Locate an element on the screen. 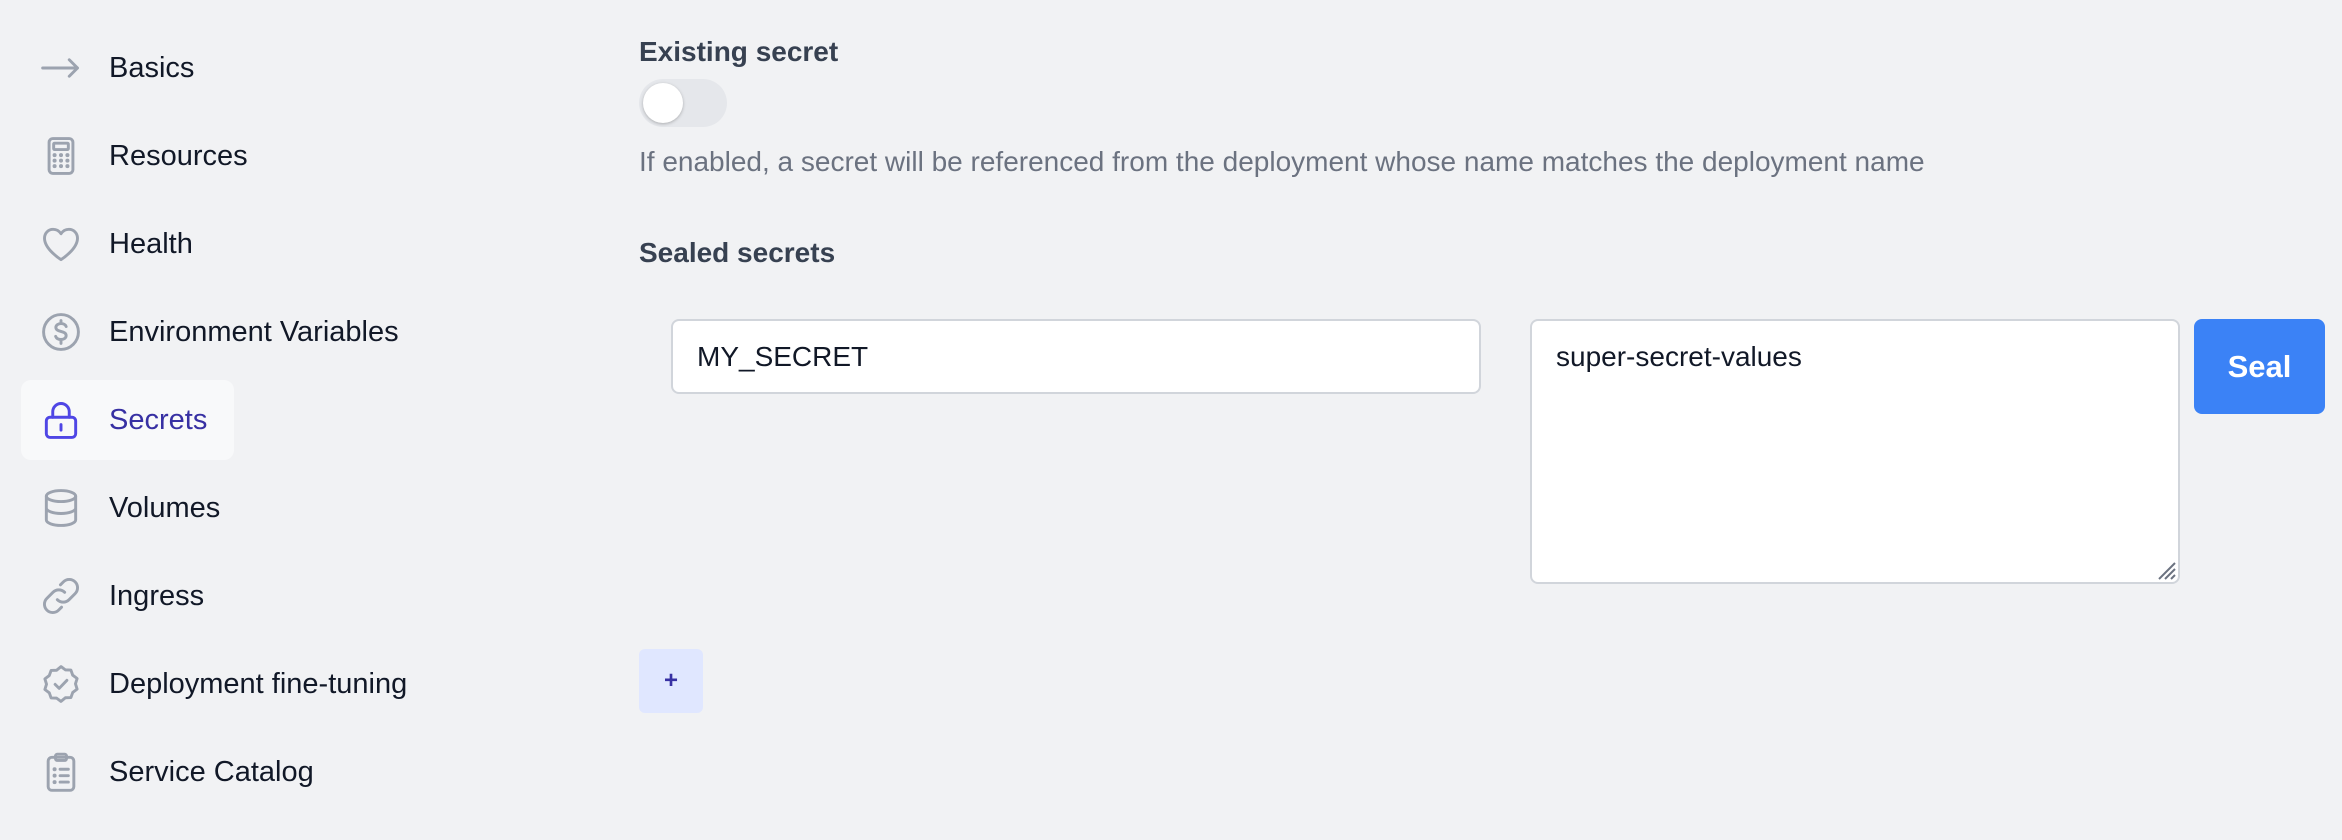  sidebar-item-label: Health is located at coordinates (151, 243).